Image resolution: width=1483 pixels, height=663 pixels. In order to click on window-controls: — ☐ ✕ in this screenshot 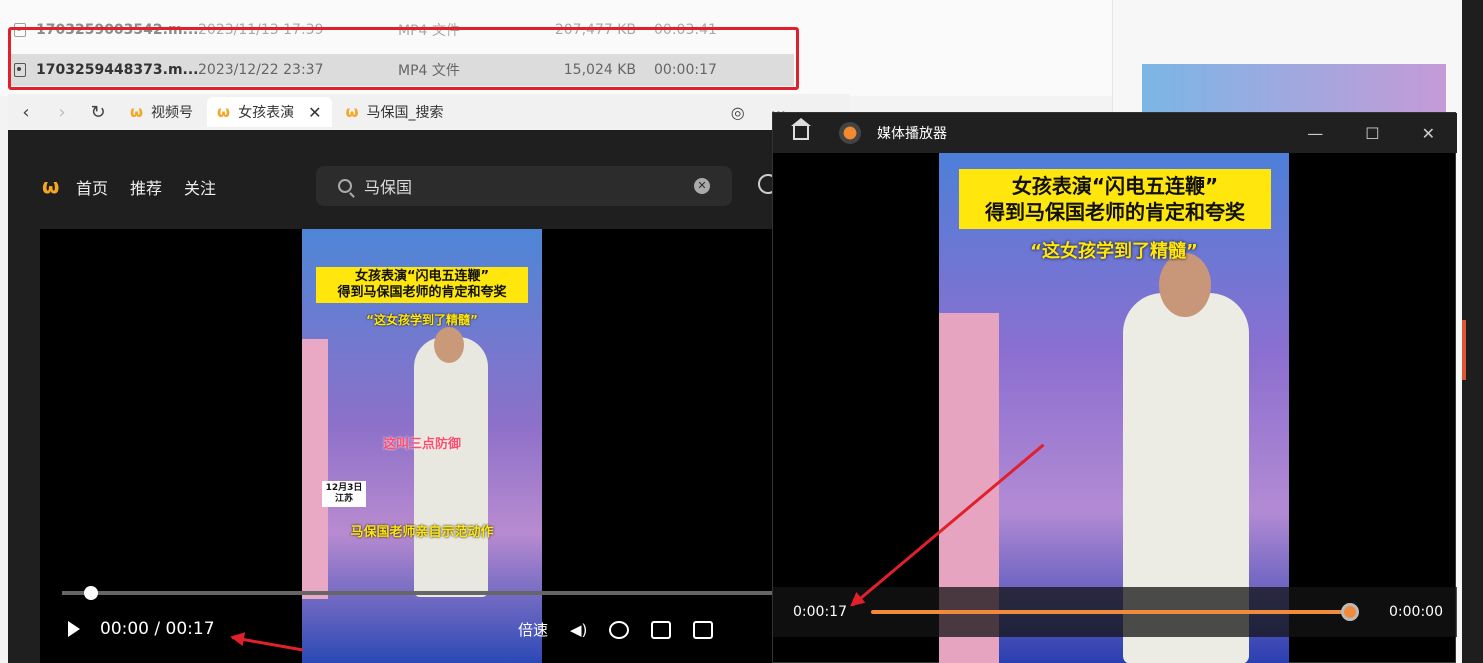, I will do `click(1382, 133)`.